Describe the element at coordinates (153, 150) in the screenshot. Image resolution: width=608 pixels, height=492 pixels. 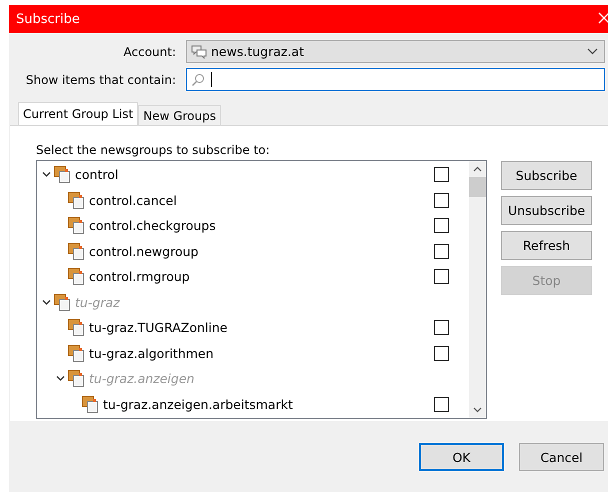
I see `tree-label: Select the newsgroups to subscribe to:` at that location.